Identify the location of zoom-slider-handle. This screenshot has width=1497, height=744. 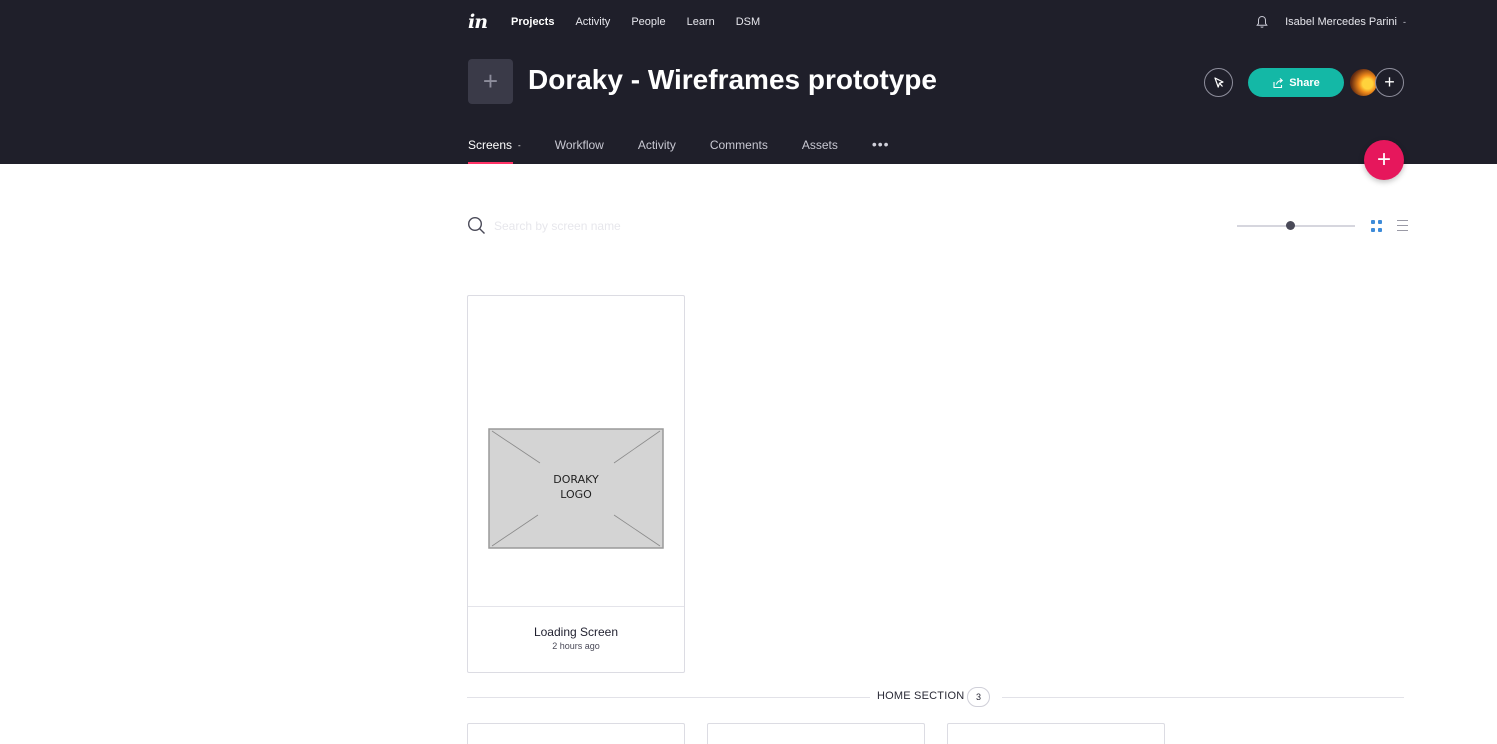
(1290, 225).